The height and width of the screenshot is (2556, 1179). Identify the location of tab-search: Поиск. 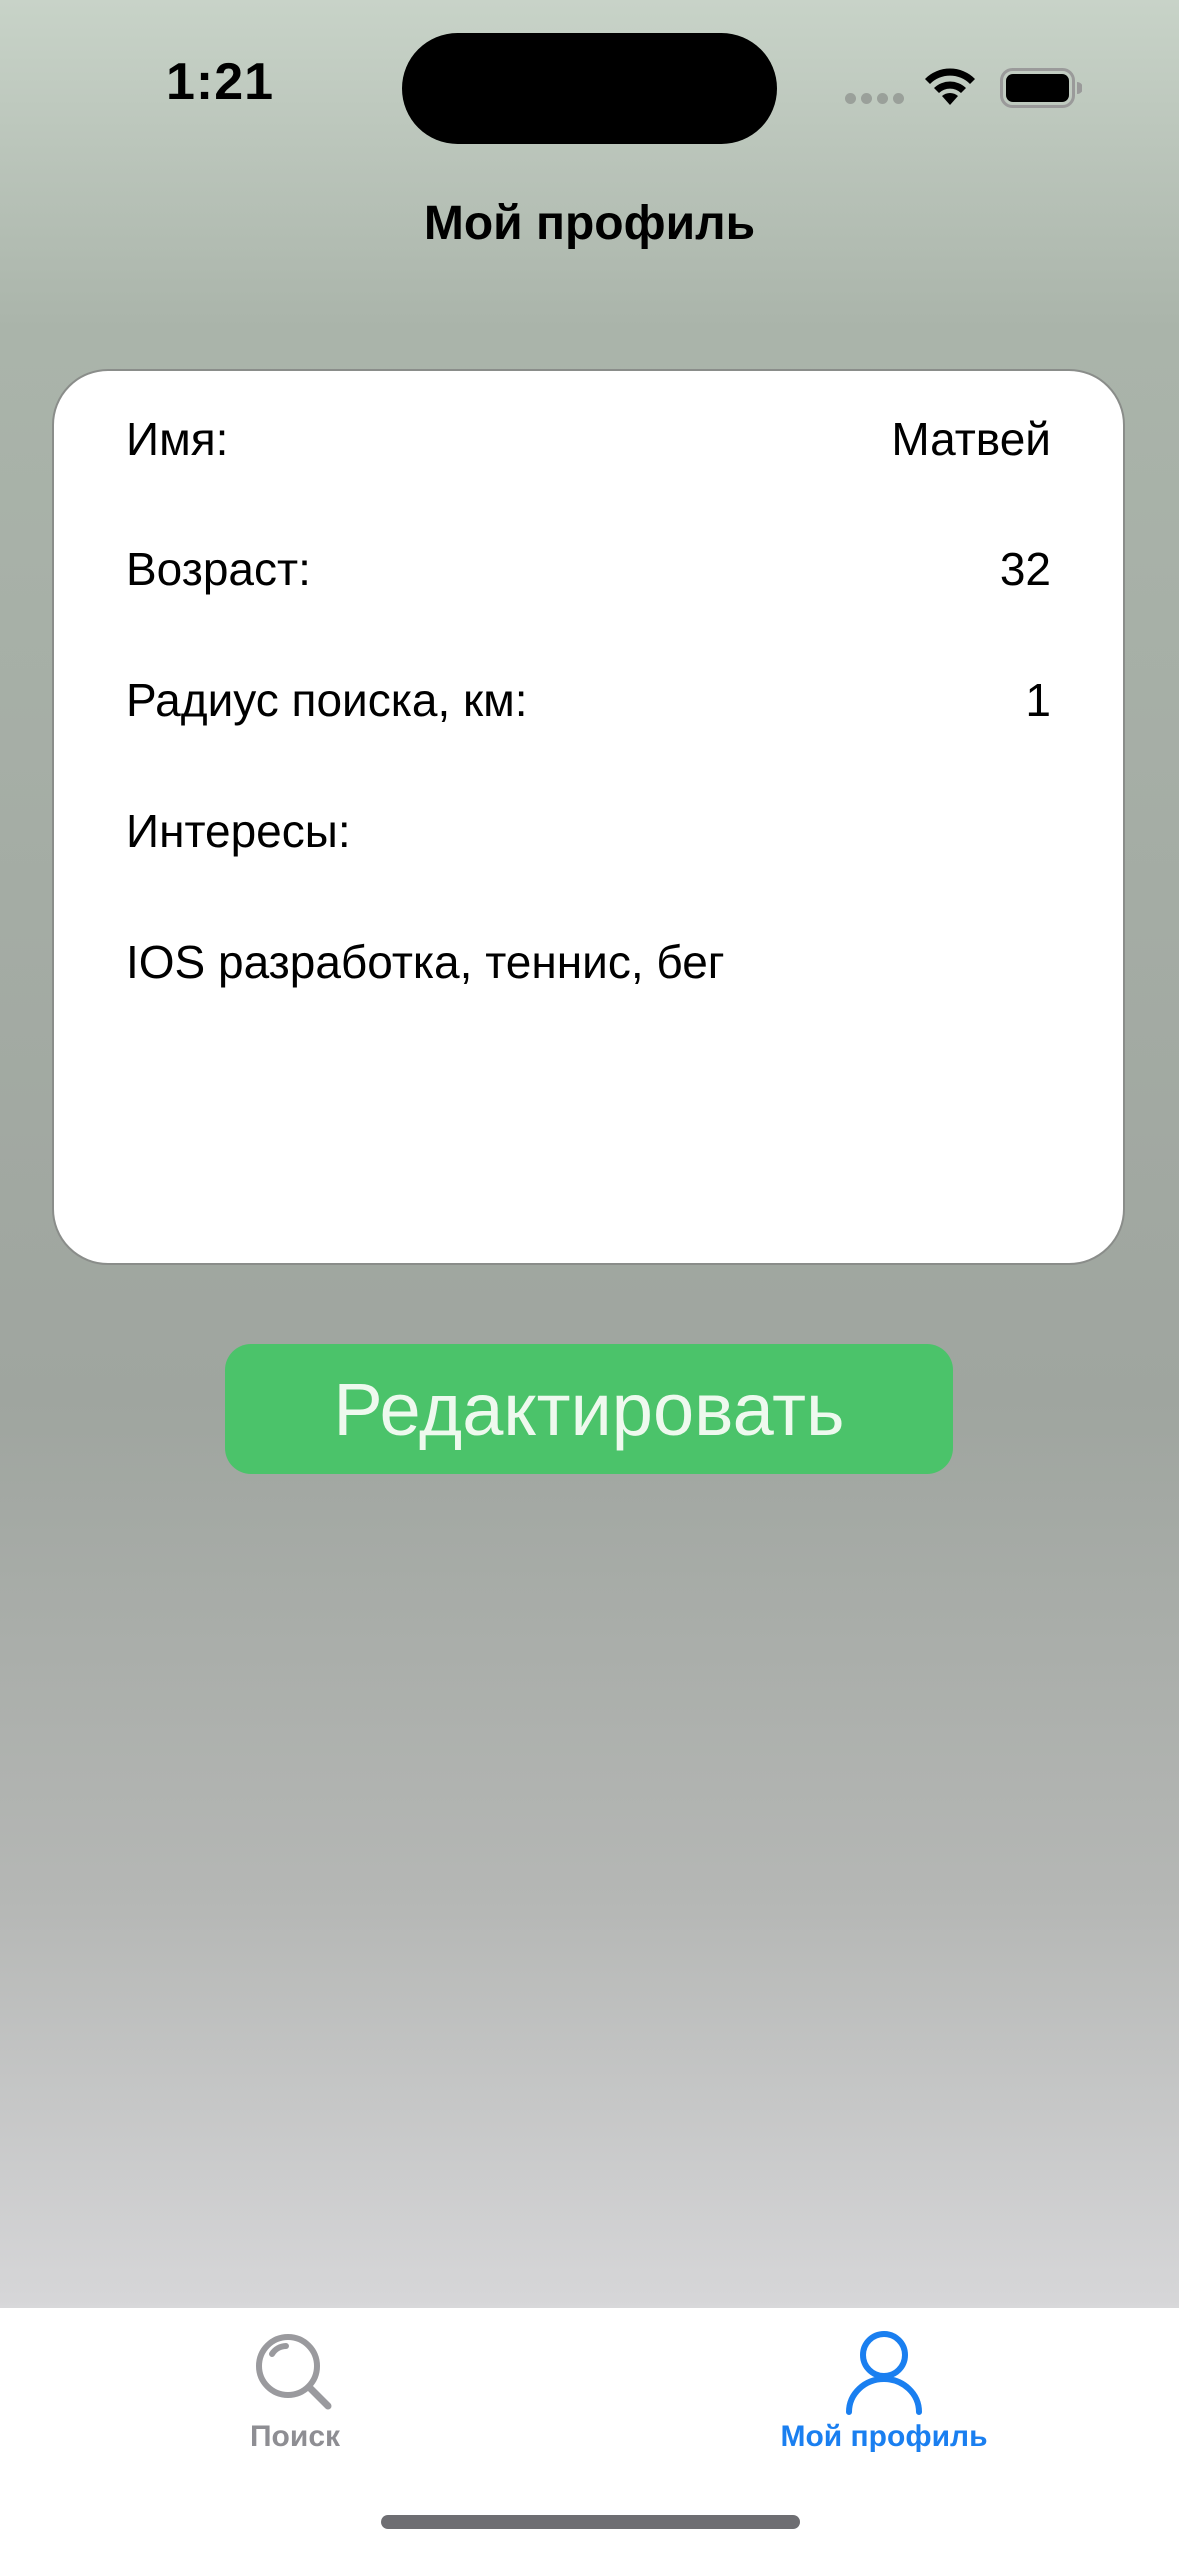
(295, 2393).